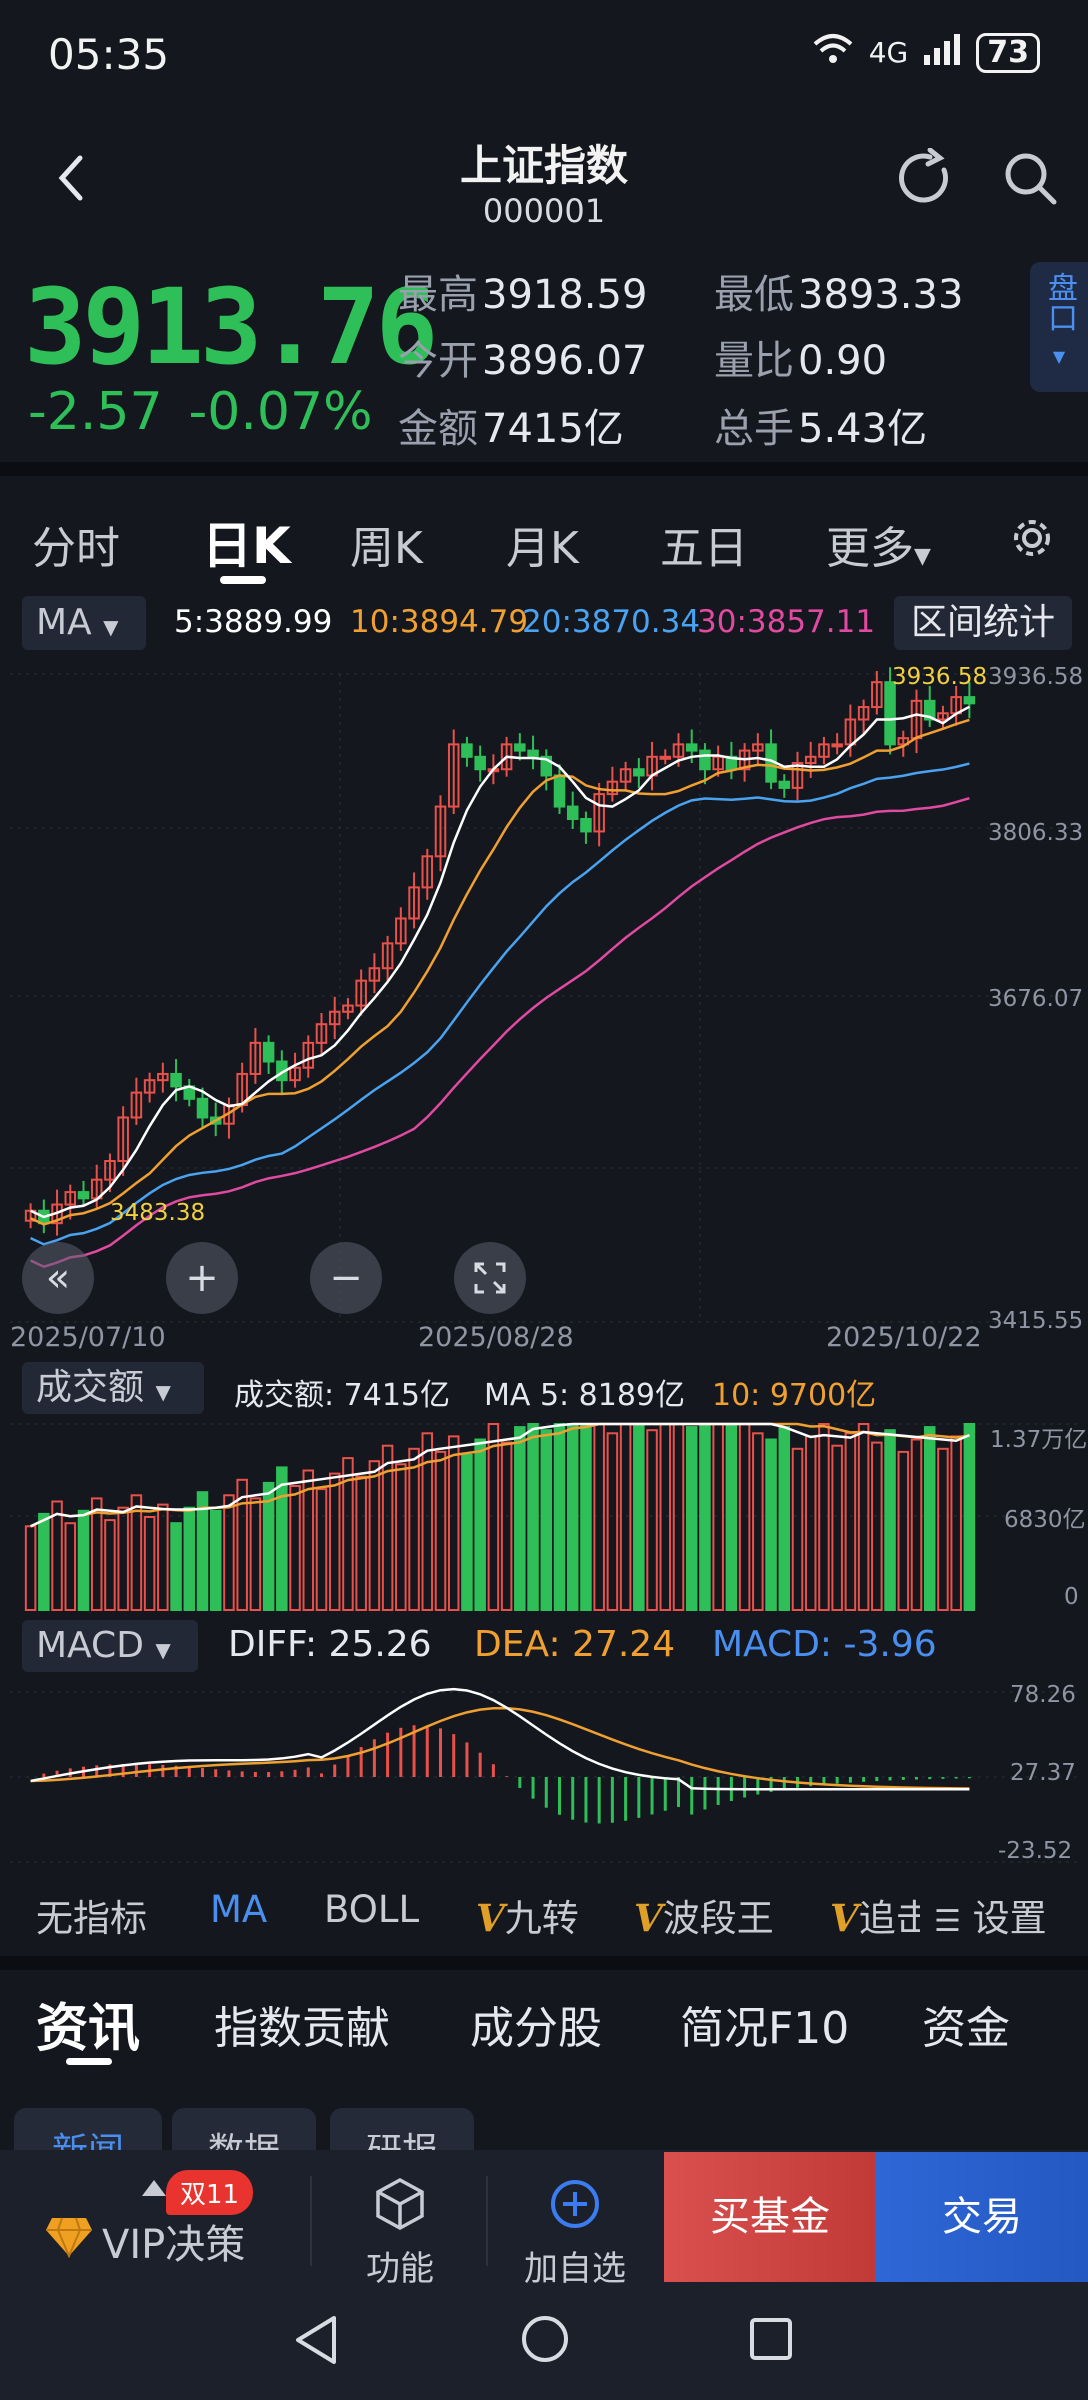 The width and height of the screenshot is (1088, 2400). What do you see at coordinates (302, 2024) in the screenshot?
I see `tab-index-contribution: 指数贡献` at bounding box center [302, 2024].